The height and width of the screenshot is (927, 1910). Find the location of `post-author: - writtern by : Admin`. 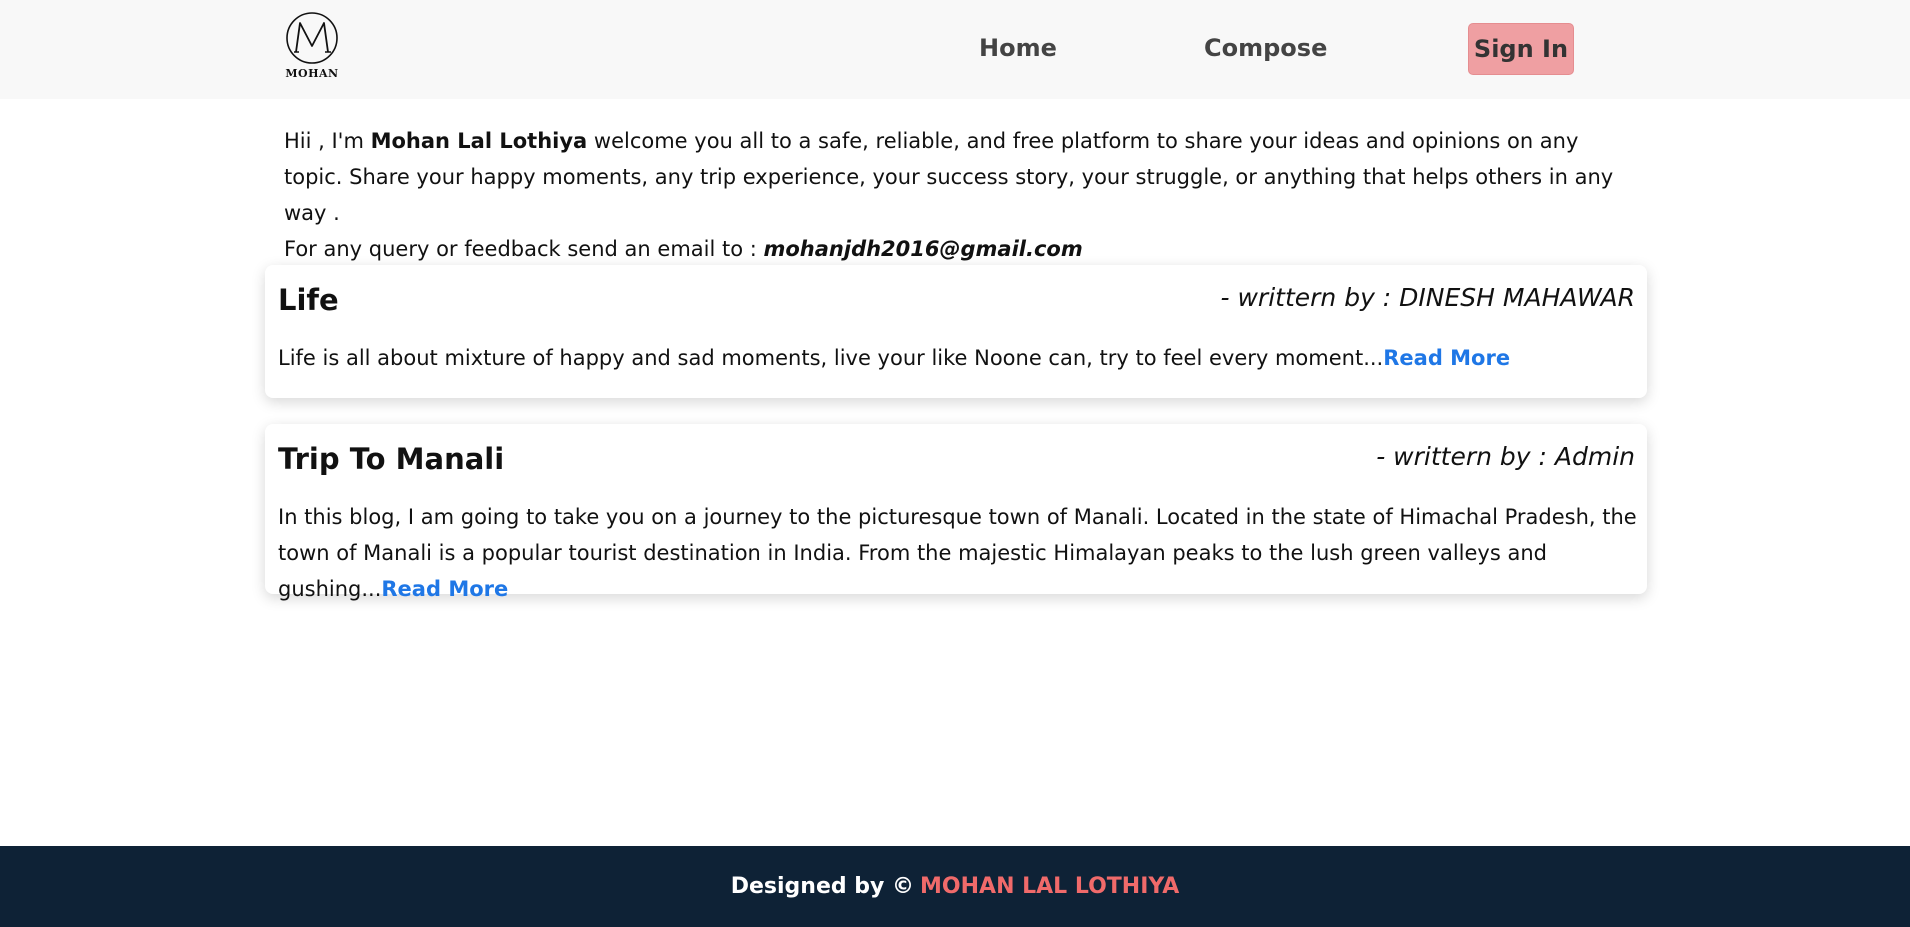

post-author: - writtern by : Admin is located at coordinates (1505, 456).